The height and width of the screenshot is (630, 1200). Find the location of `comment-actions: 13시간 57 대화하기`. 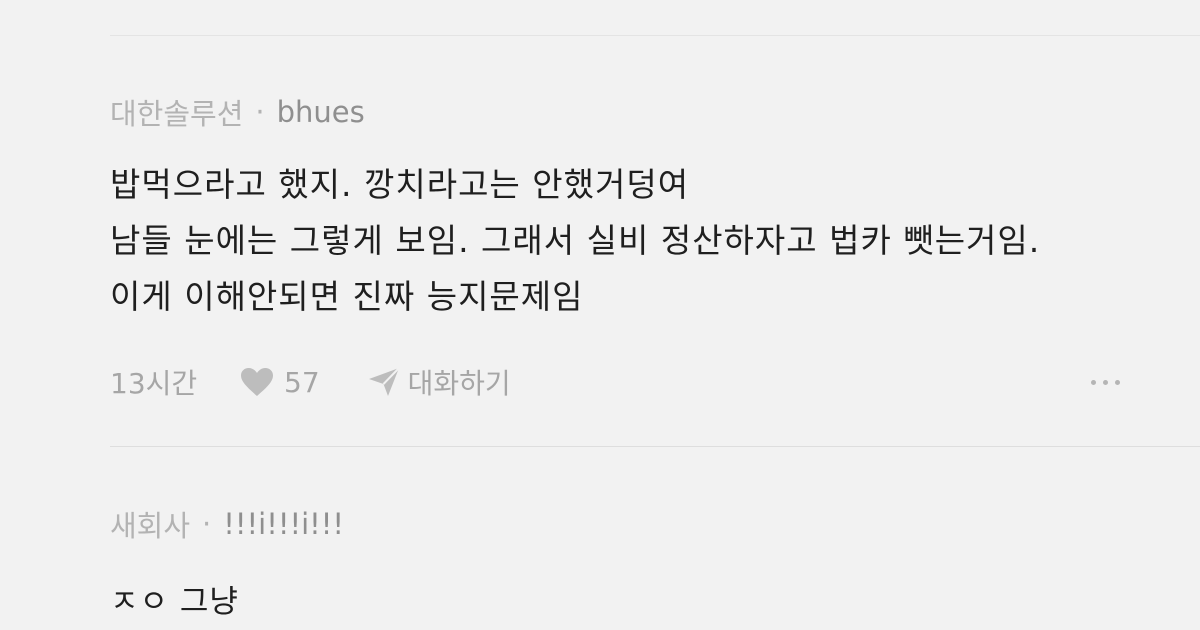

comment-actions: 13시간 57 대화하기 is located at coordinates (655, 382).